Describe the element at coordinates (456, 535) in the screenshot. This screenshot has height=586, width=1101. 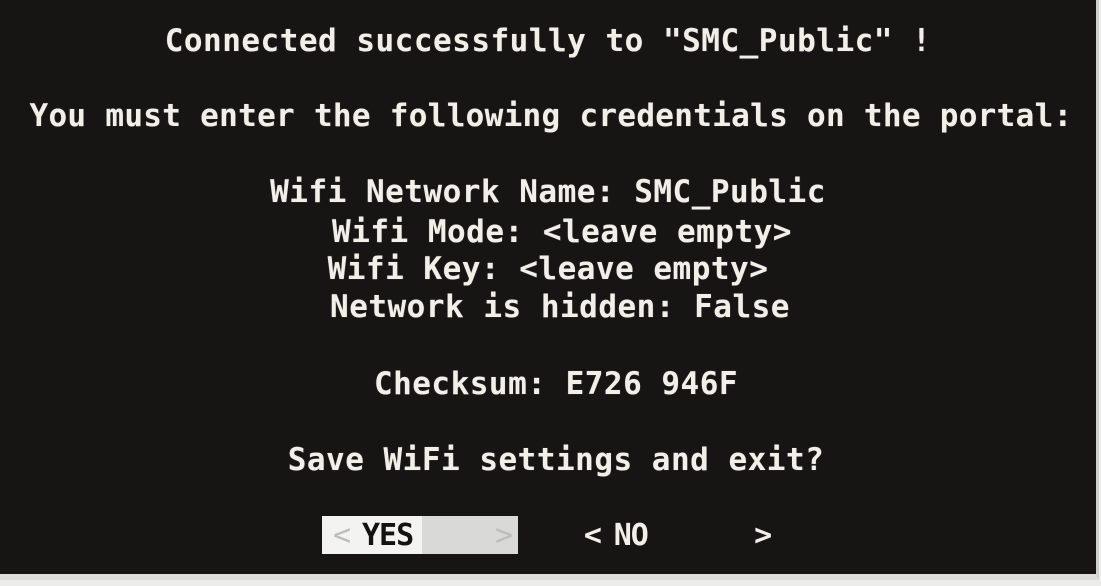
I see `selection-highlight` at that location.